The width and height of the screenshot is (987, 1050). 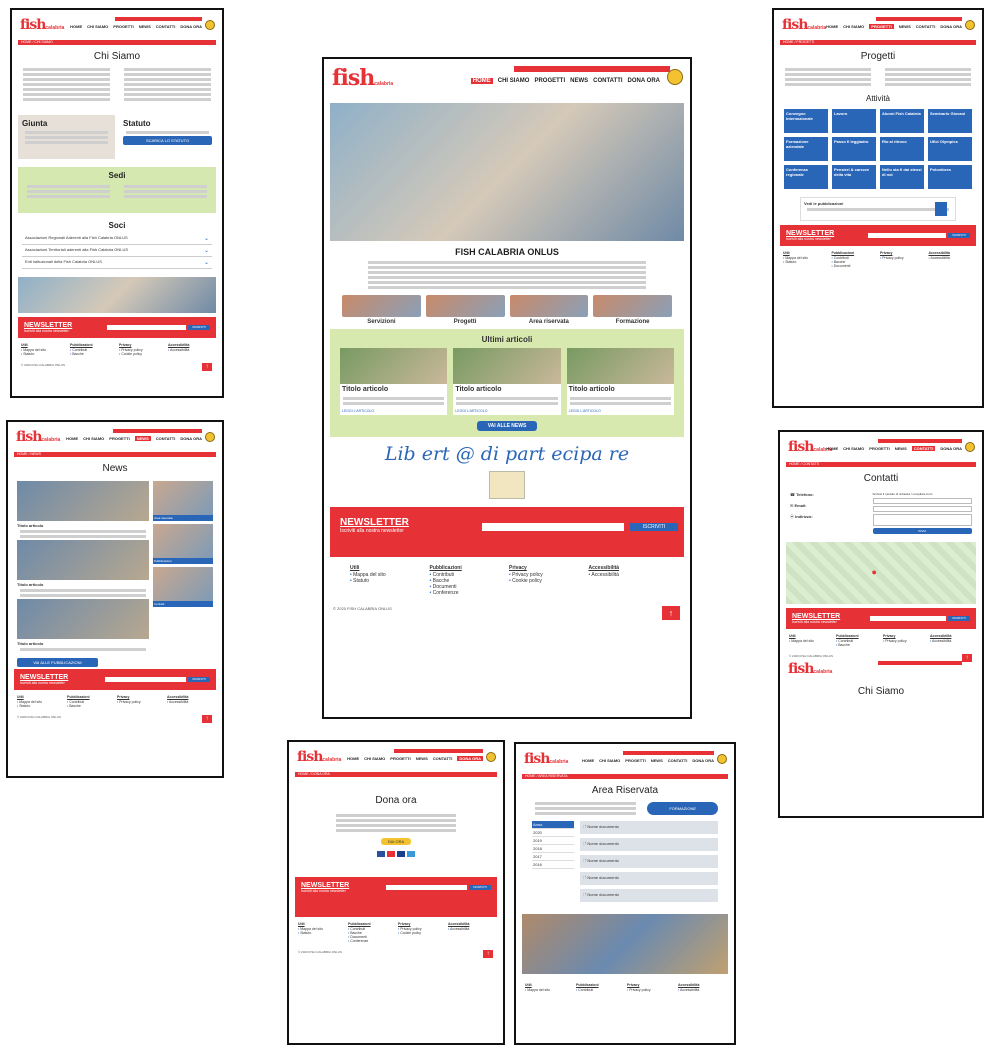 I want to click on attivita-title: Attività, so click(x=877, y=98).